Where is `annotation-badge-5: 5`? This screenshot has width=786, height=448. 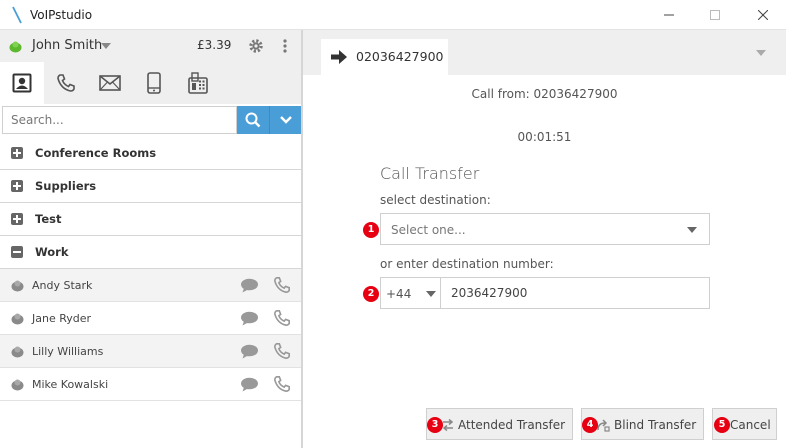
annotation-badge-5: 5 is located at coordinates (722, 425).